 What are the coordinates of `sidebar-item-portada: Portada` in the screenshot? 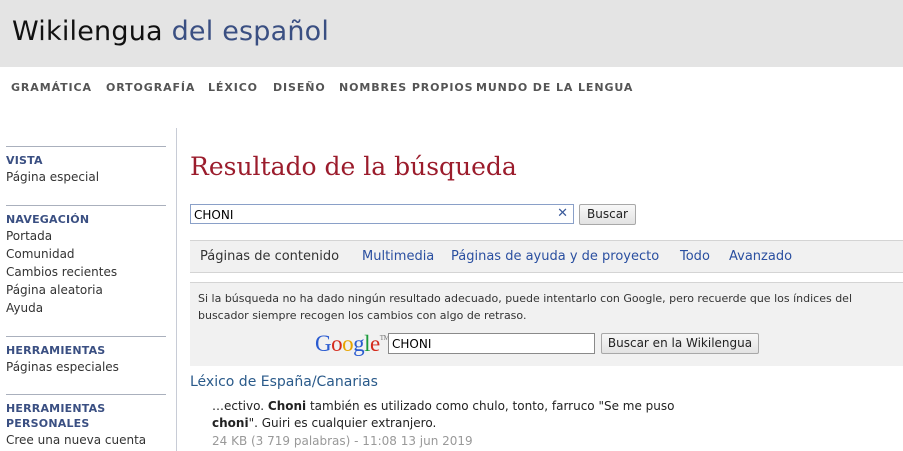 It's located at (86, 236).